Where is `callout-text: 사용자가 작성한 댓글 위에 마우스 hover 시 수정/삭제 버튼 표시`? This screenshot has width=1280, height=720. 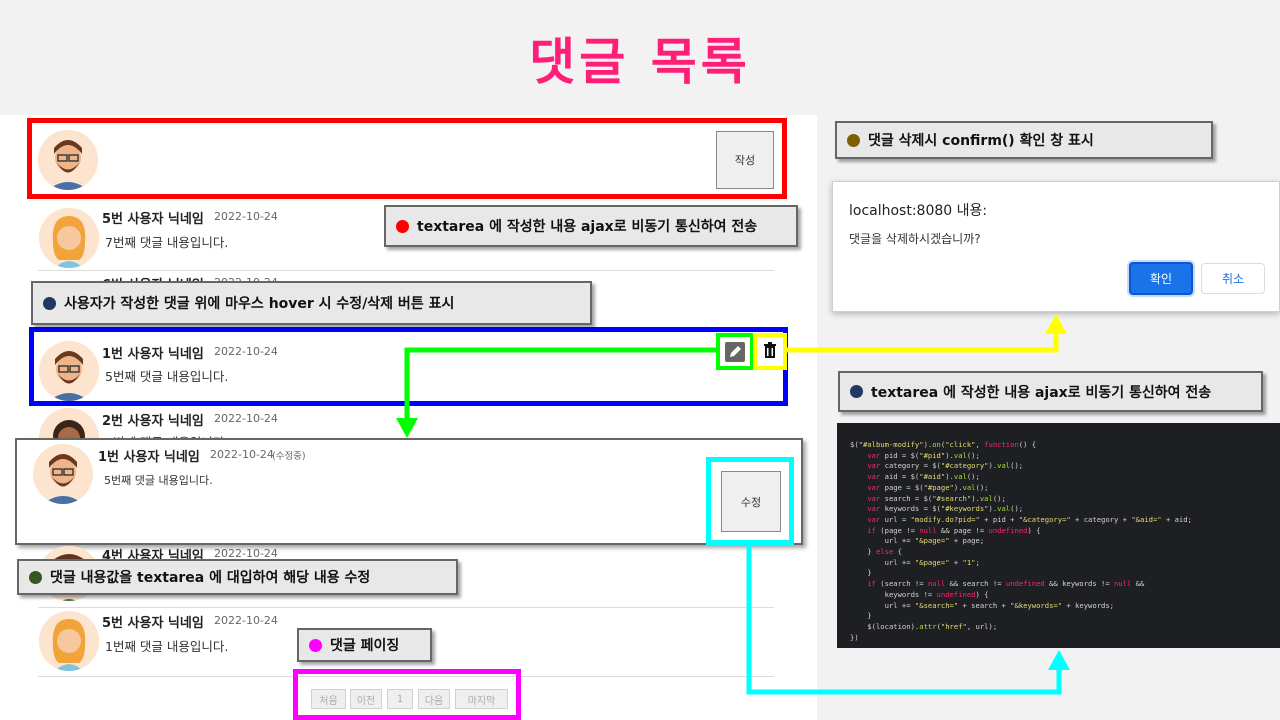
callout-text: 사용자가 작성한 댓글 위에 마우스 hover 시 수정/삭제 버튼 표시 is located at coordinates (259, 304).